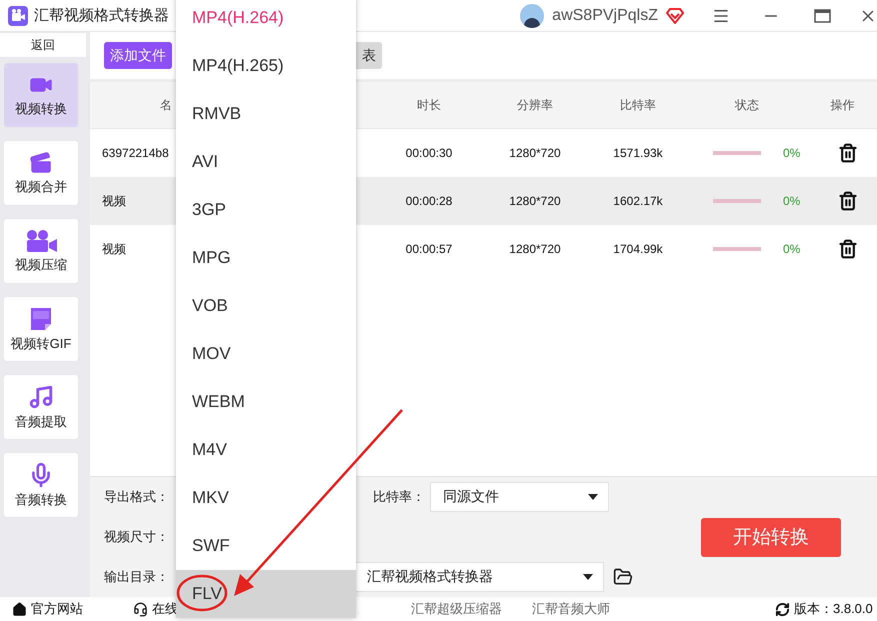 The width and height of the screenshot is (877, 621). Describe the element at coordinates (138, 55) in the screenshot. I see `add-file-button: 添加文件` at that location.